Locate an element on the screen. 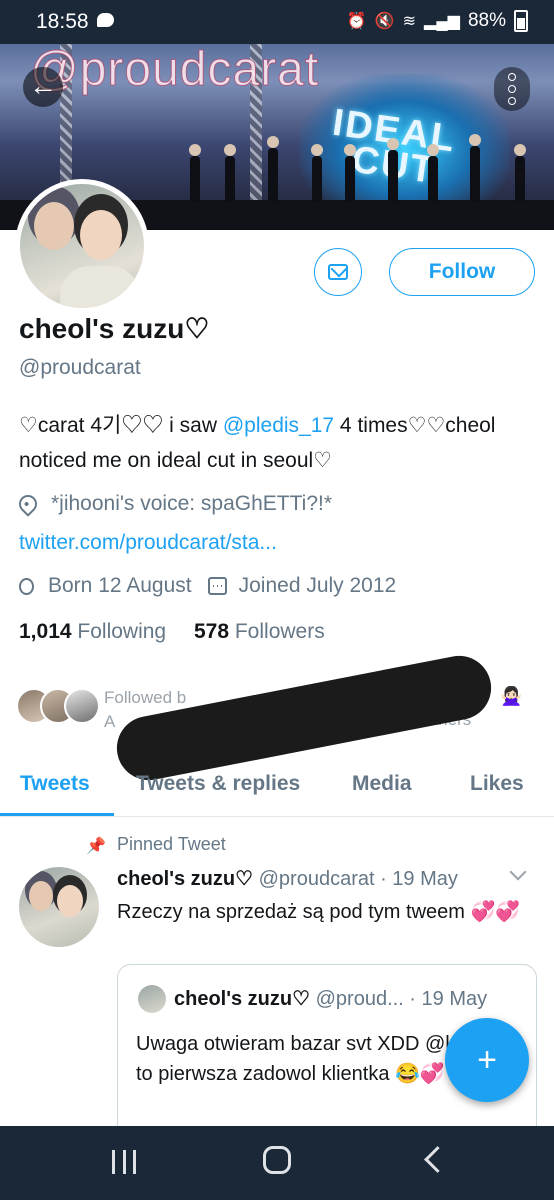  avatar is located at coordinates (82, 706).